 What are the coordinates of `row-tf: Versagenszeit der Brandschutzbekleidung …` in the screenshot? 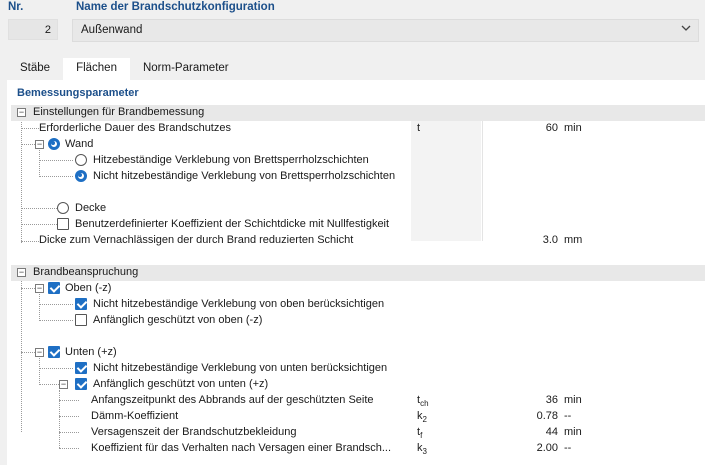 It's located at (358, 433).